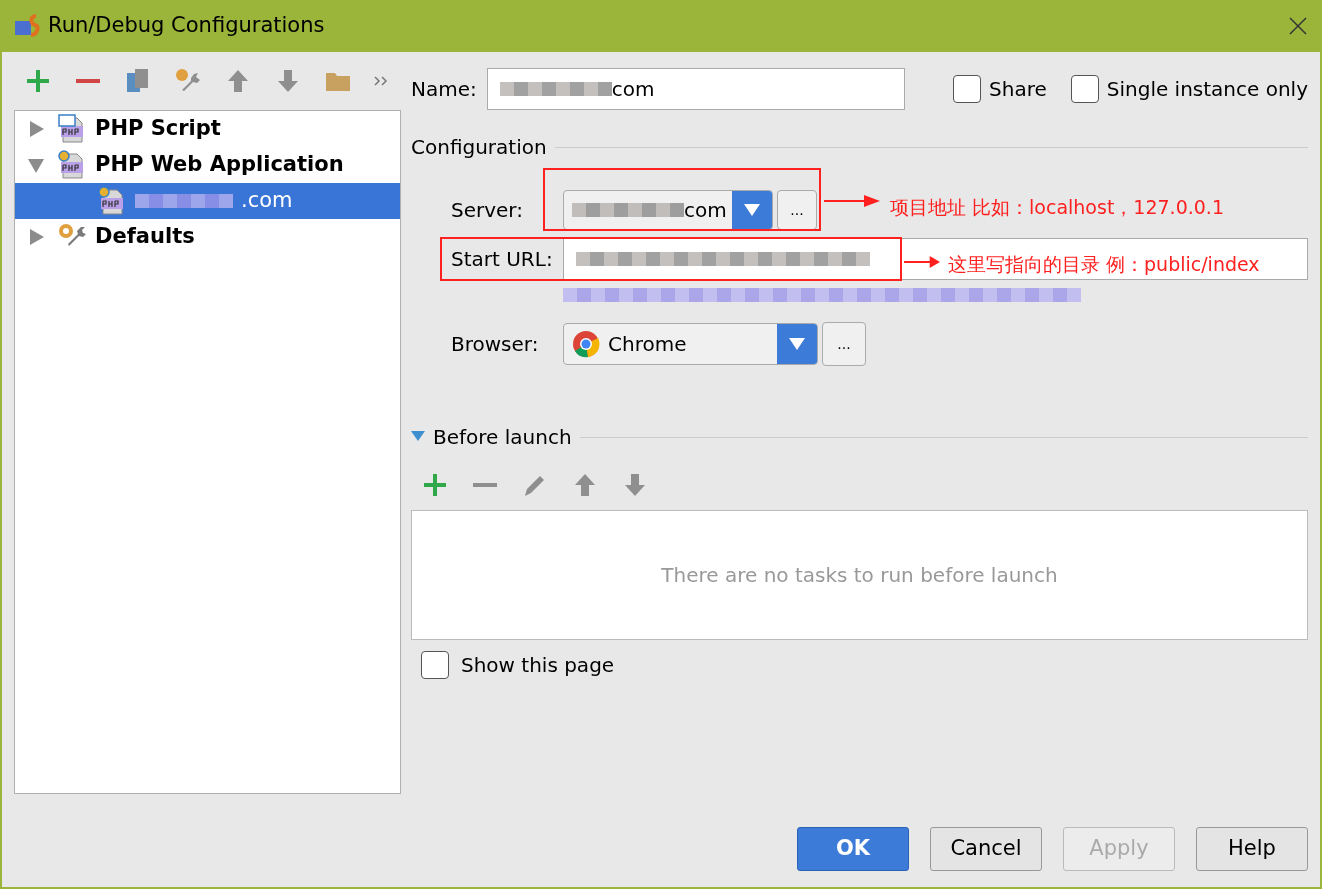 Image resolution: width=1322 pixels, height=889 pixels. What do you see at coordinates (207, 201) in the screenshot?
I see `tree-item: .com` at bounding box center [207, 201].